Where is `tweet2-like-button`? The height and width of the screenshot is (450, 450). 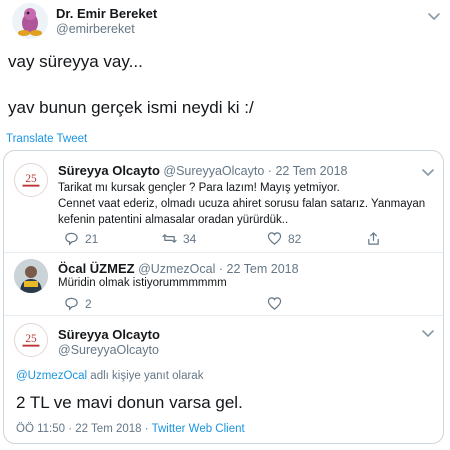 tweet2-like-button is located at coordinates (274, 303).